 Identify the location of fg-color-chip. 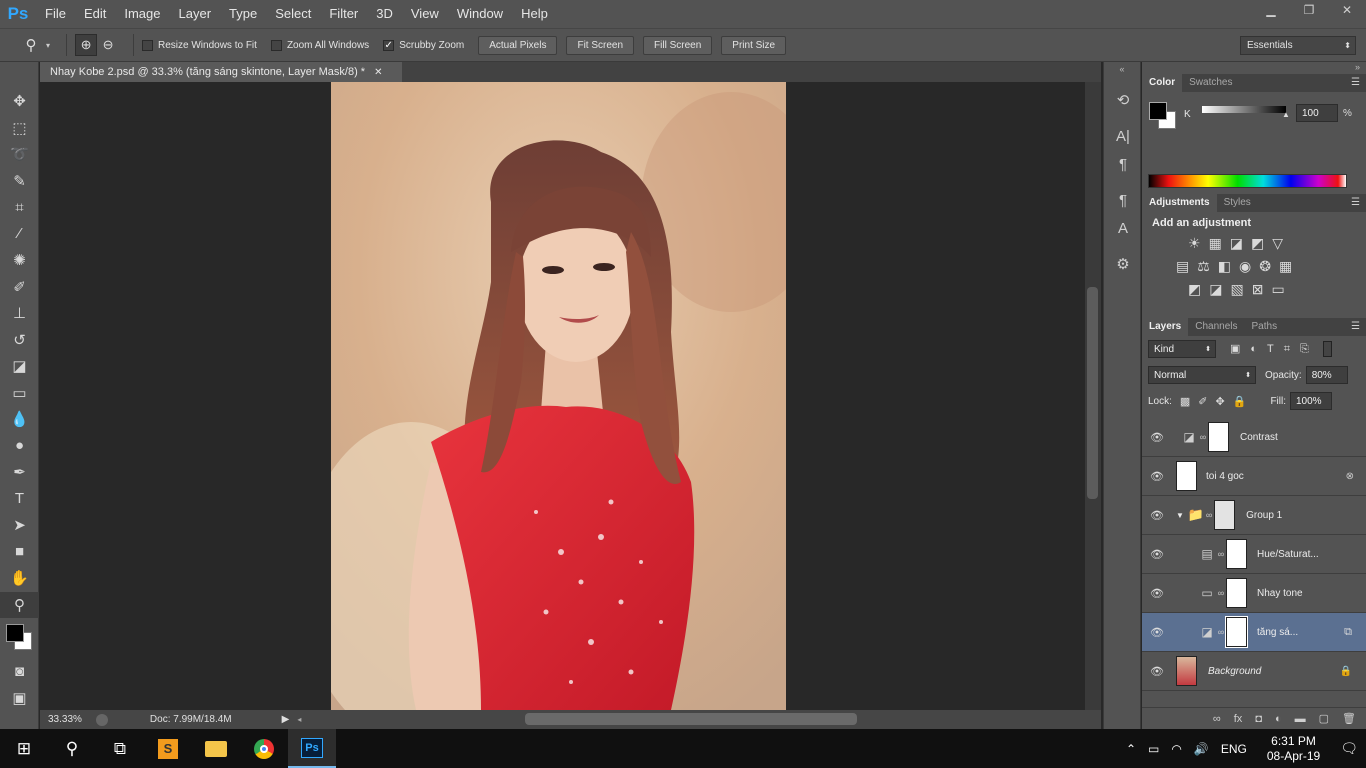
(1158, 111).